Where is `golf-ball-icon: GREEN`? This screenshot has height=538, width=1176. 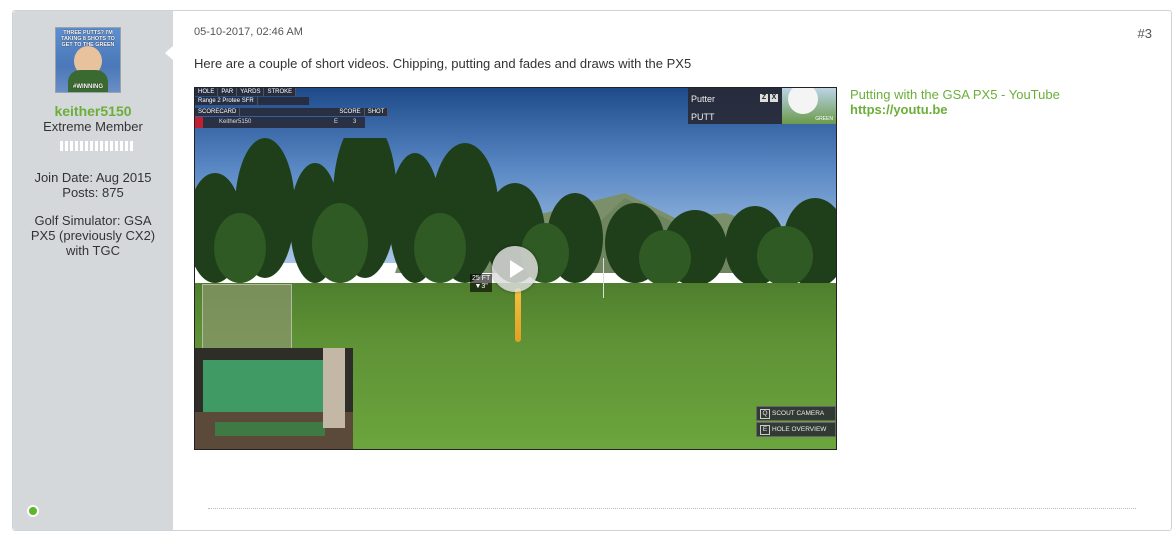
golf-ball-icon: GREEN is located at coordinates (809, 106).